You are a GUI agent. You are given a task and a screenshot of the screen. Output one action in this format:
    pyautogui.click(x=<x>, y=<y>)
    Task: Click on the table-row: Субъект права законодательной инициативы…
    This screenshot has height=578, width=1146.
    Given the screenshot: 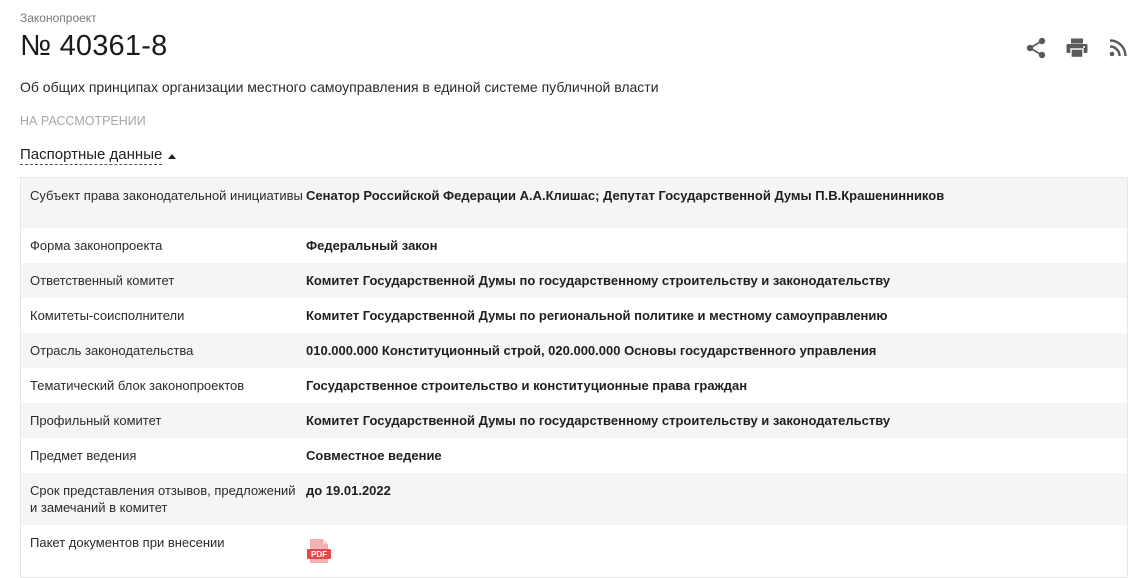 What is the action you would take?
    pyautogui.click(x=574, y=203)
    